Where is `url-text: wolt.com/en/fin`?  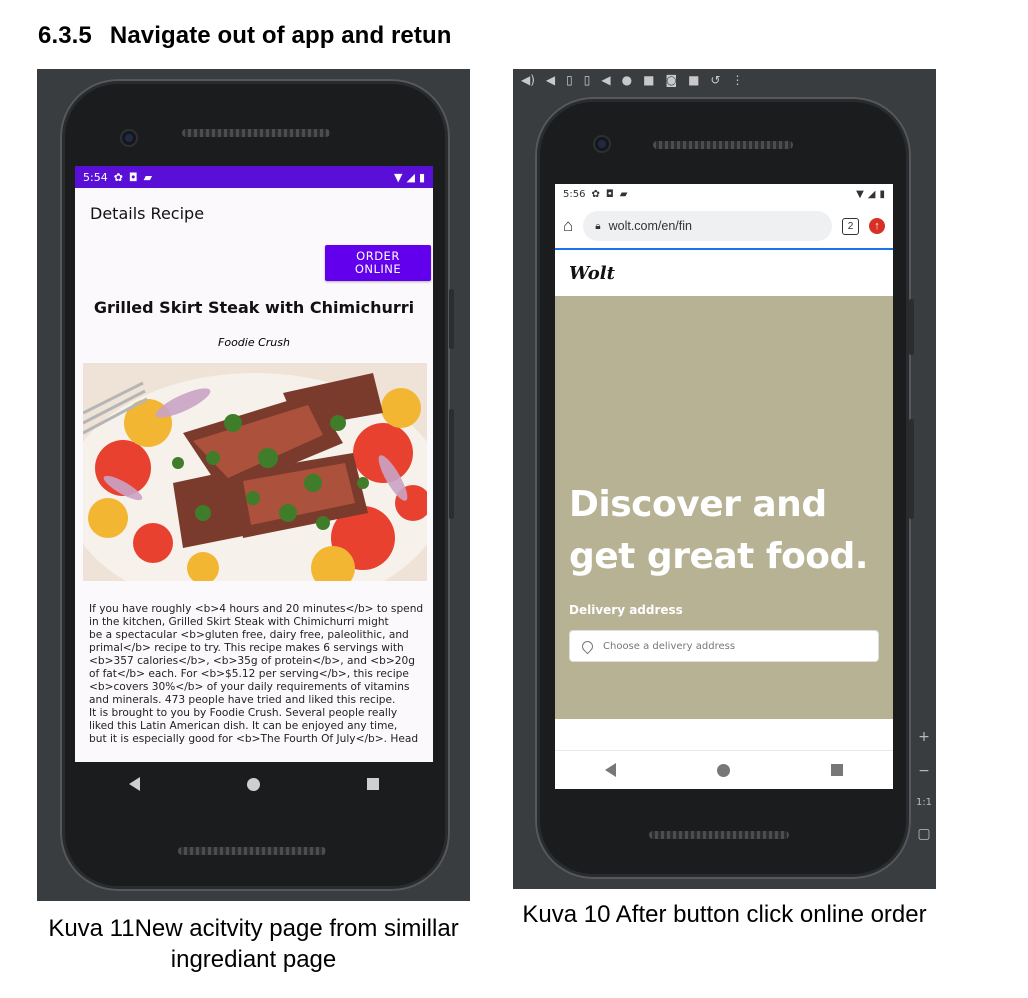 url-text: wolt.com/en/fin is located at coordinates (650, 226).